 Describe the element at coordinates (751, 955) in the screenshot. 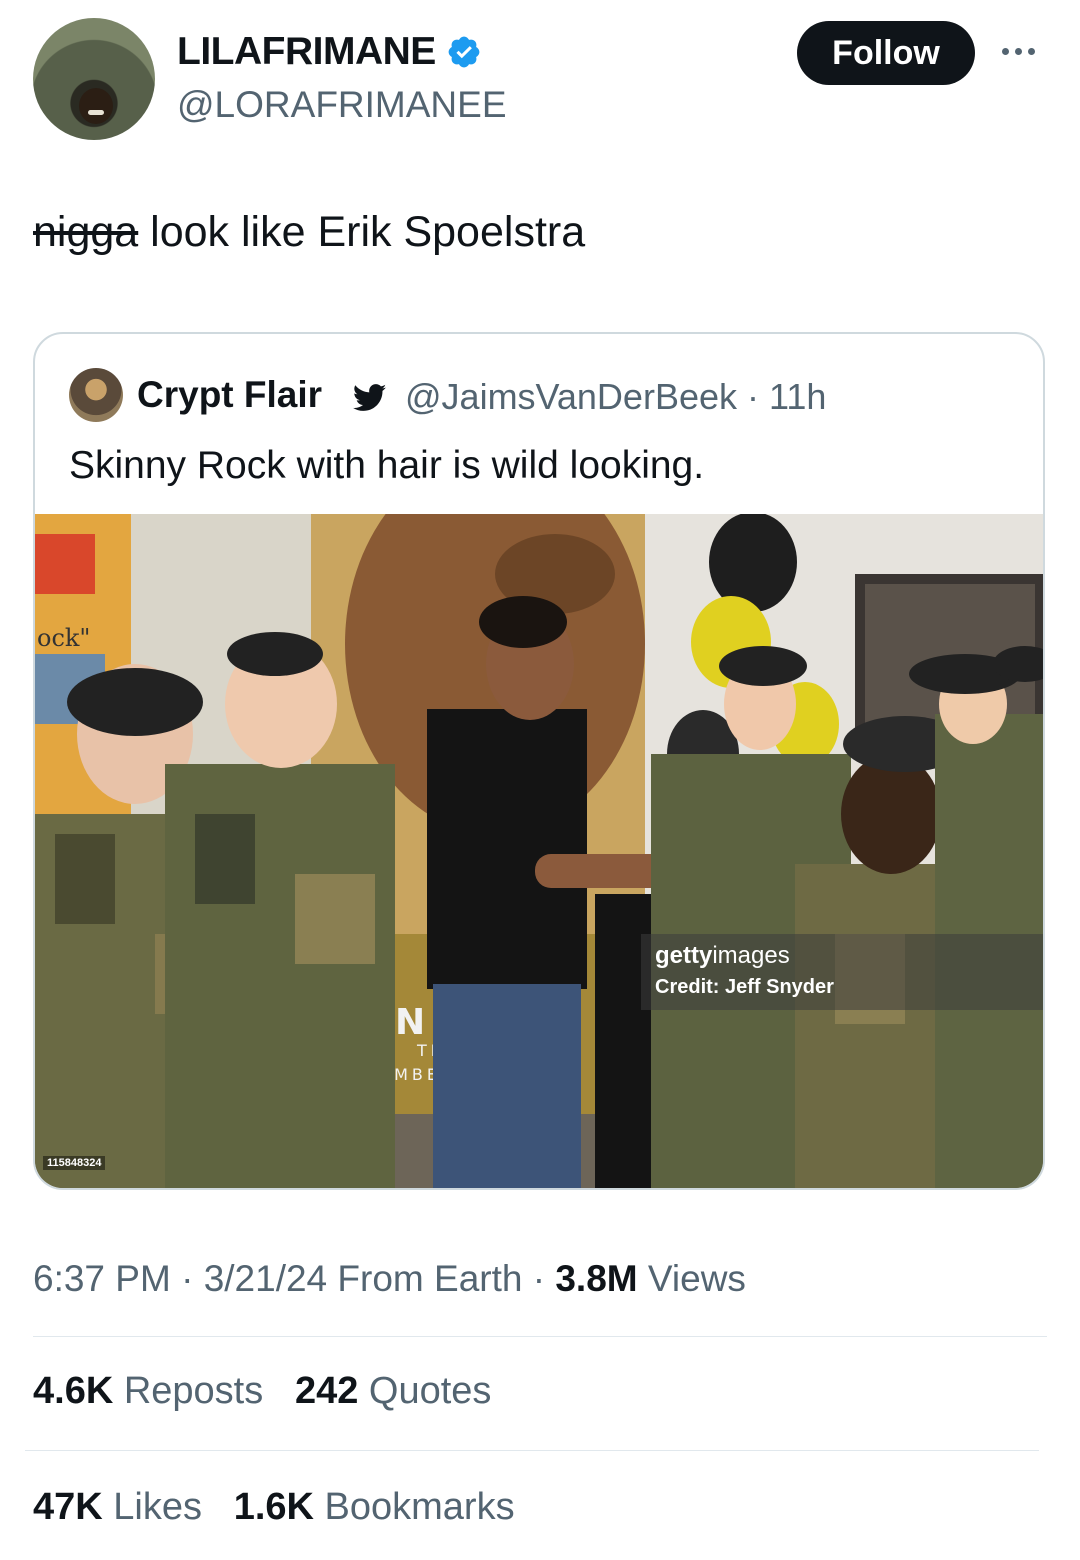

I see `getty-brand-light: images` at that location.